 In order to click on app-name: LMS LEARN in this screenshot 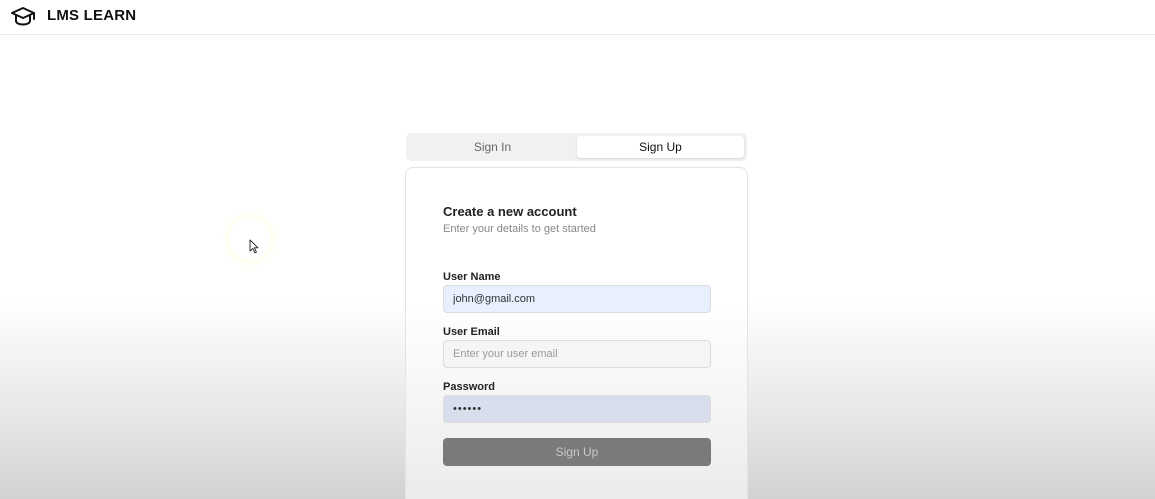, I will do `click(91, 15)`.